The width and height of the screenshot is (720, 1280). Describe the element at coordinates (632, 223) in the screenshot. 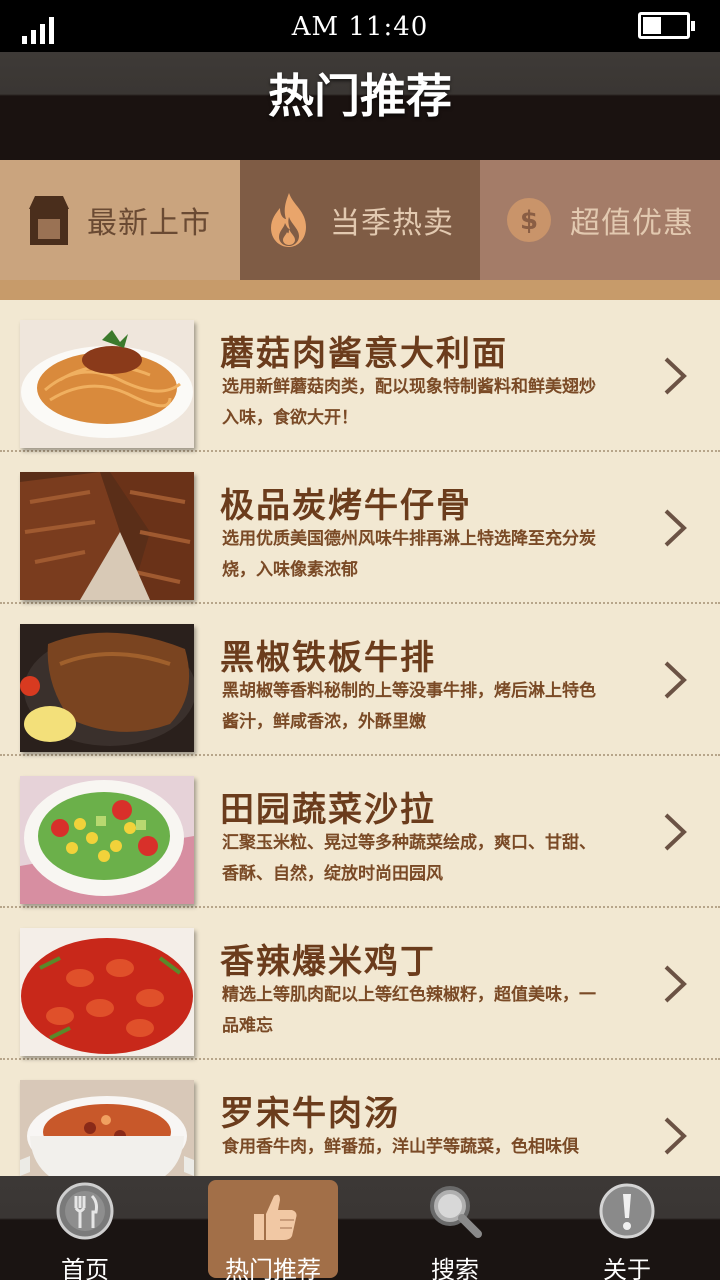

I see `tab-label: 超值优惠` at that location.